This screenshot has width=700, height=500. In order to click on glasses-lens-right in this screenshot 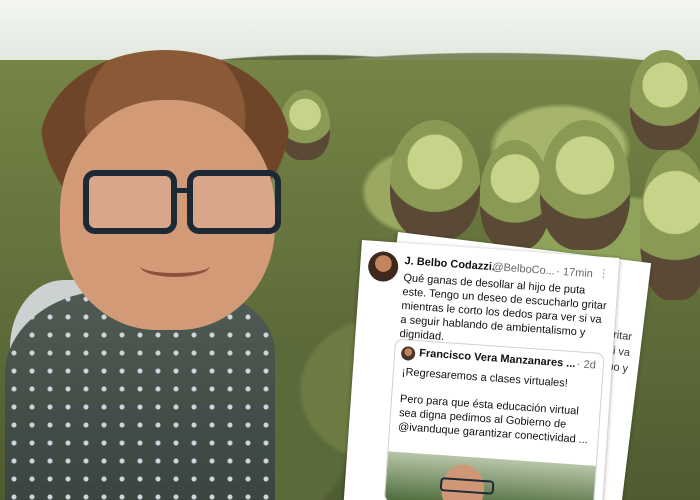, I will do `click(234, 202)`.